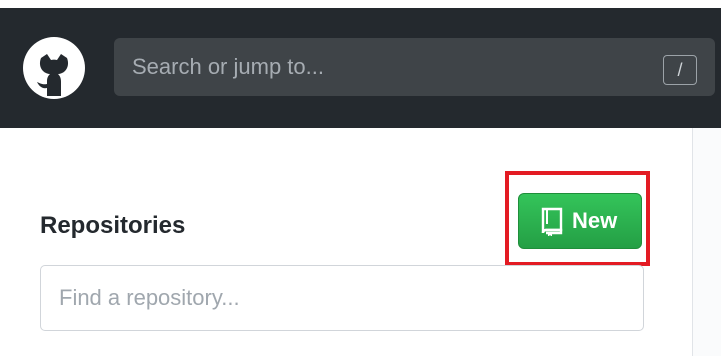 The image size is (721, 356). Describe the element at coordinates (680, 70) in the screenshot. I see `keyboard-shortcut-key: /` at that location.